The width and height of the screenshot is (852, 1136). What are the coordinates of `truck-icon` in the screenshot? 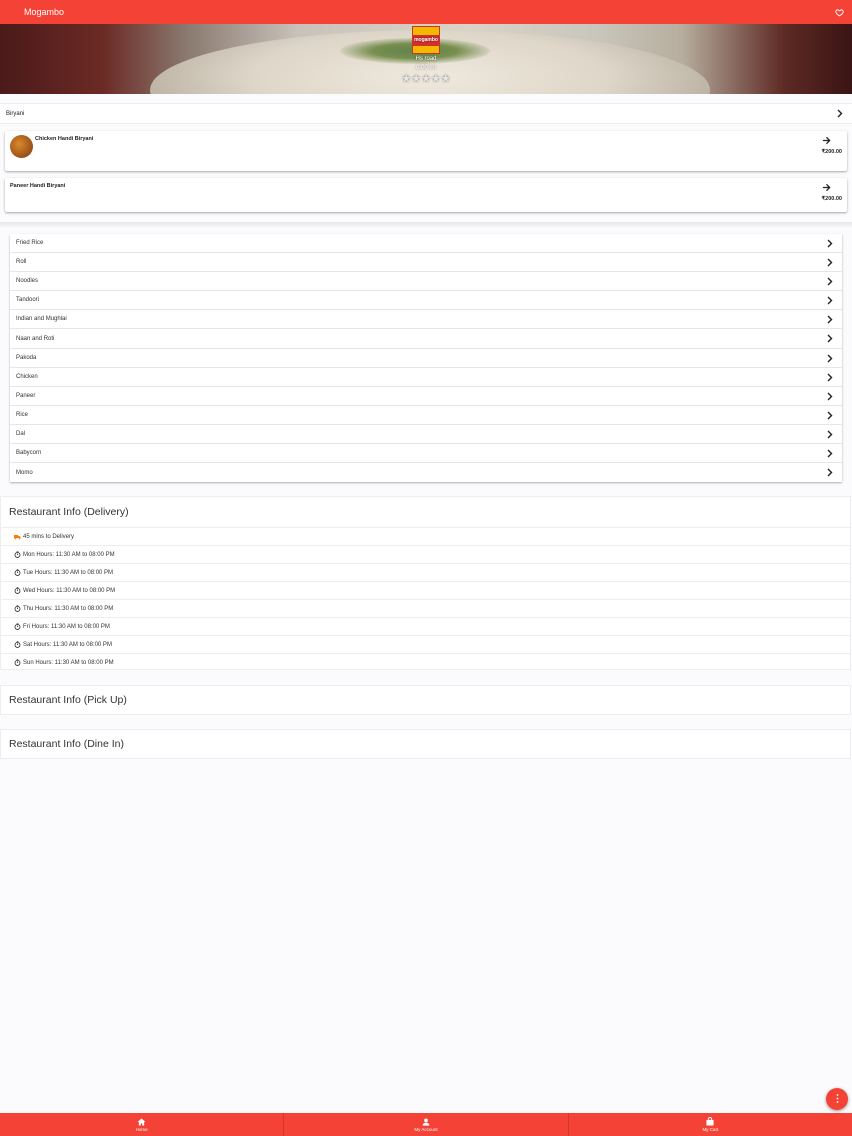 It's located at (17, 536).